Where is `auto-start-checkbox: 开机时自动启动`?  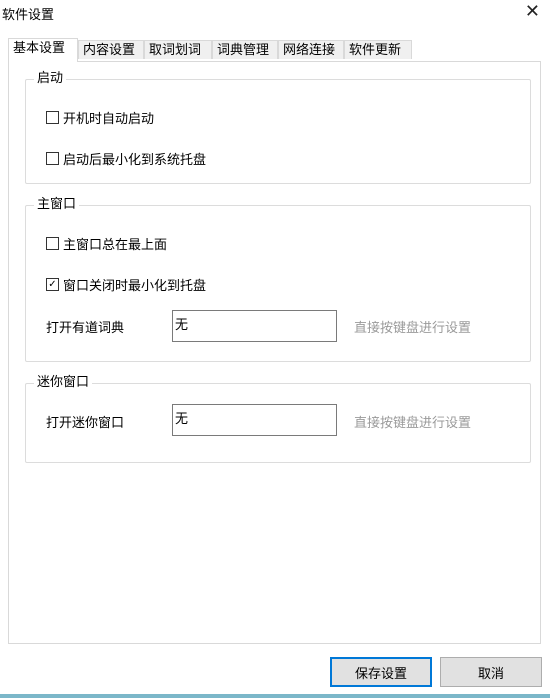
auto-start-checkbox: 开机时自动启动 is located at coordinates (100, 117).